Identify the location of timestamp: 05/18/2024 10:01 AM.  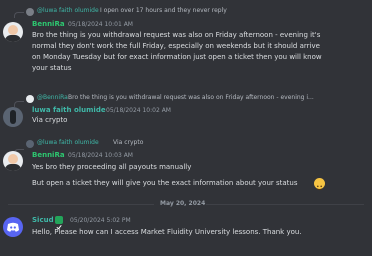
(100, 24).